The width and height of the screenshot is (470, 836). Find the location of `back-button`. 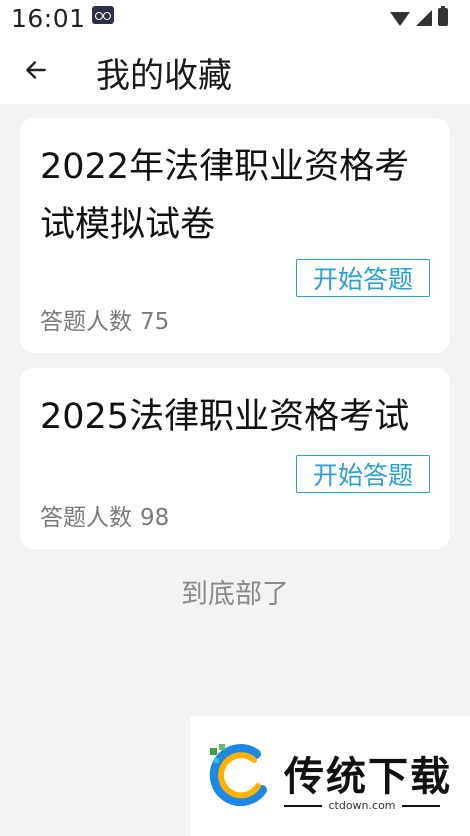

back-button is located at coordinates (36, 70).